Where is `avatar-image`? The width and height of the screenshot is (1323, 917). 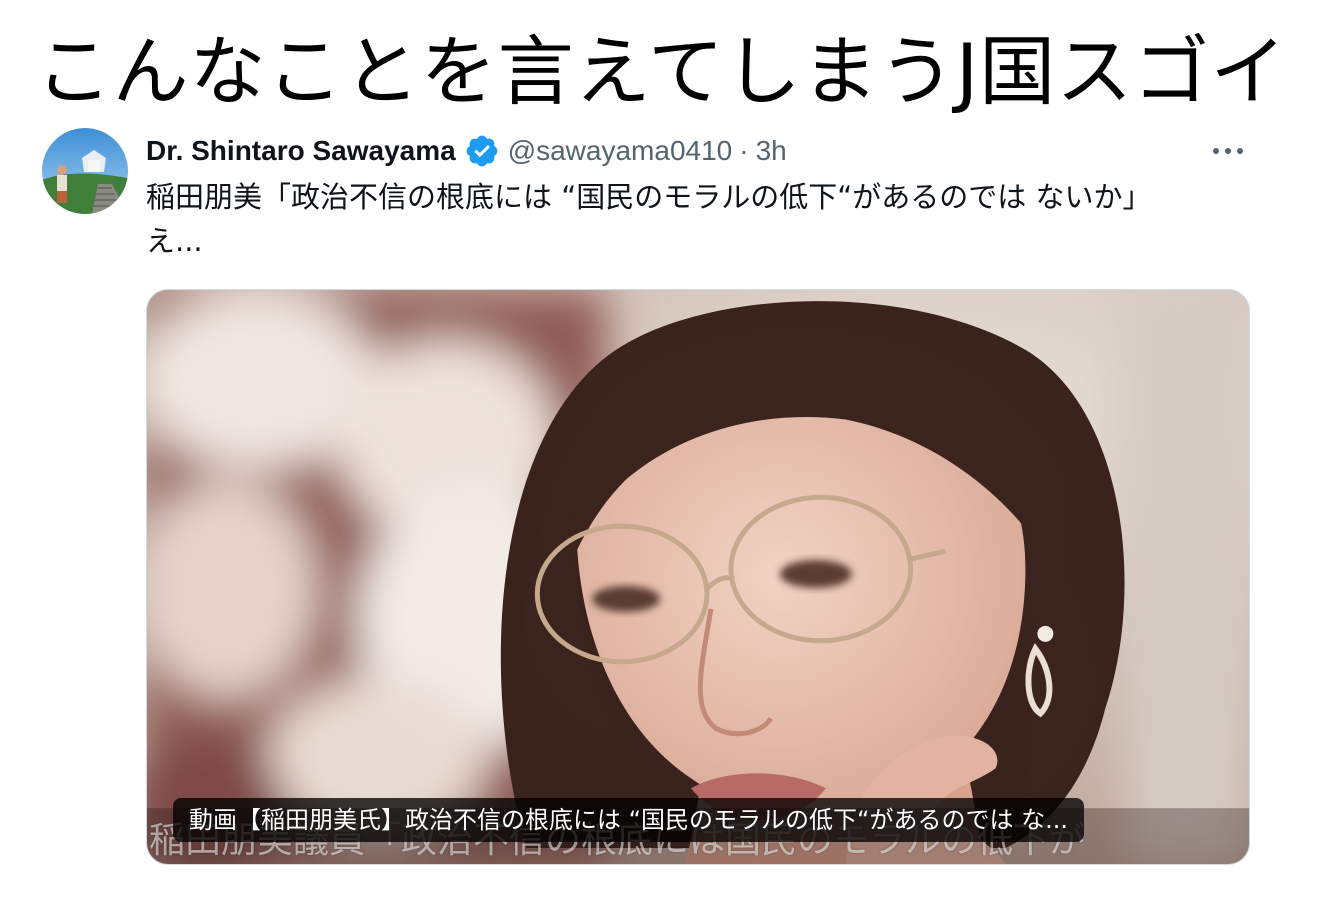
avatar-image is located at coordinates (85, 171).